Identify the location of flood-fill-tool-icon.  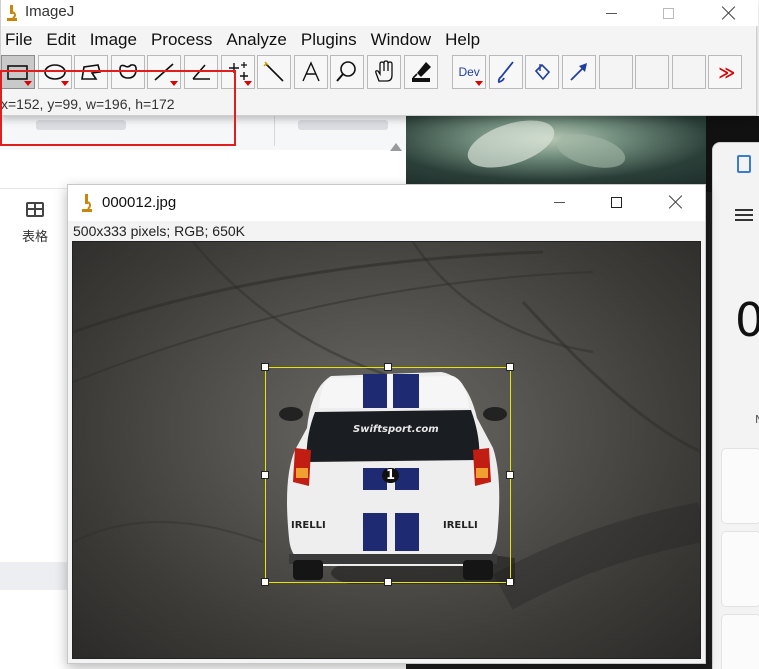
(543, 72).